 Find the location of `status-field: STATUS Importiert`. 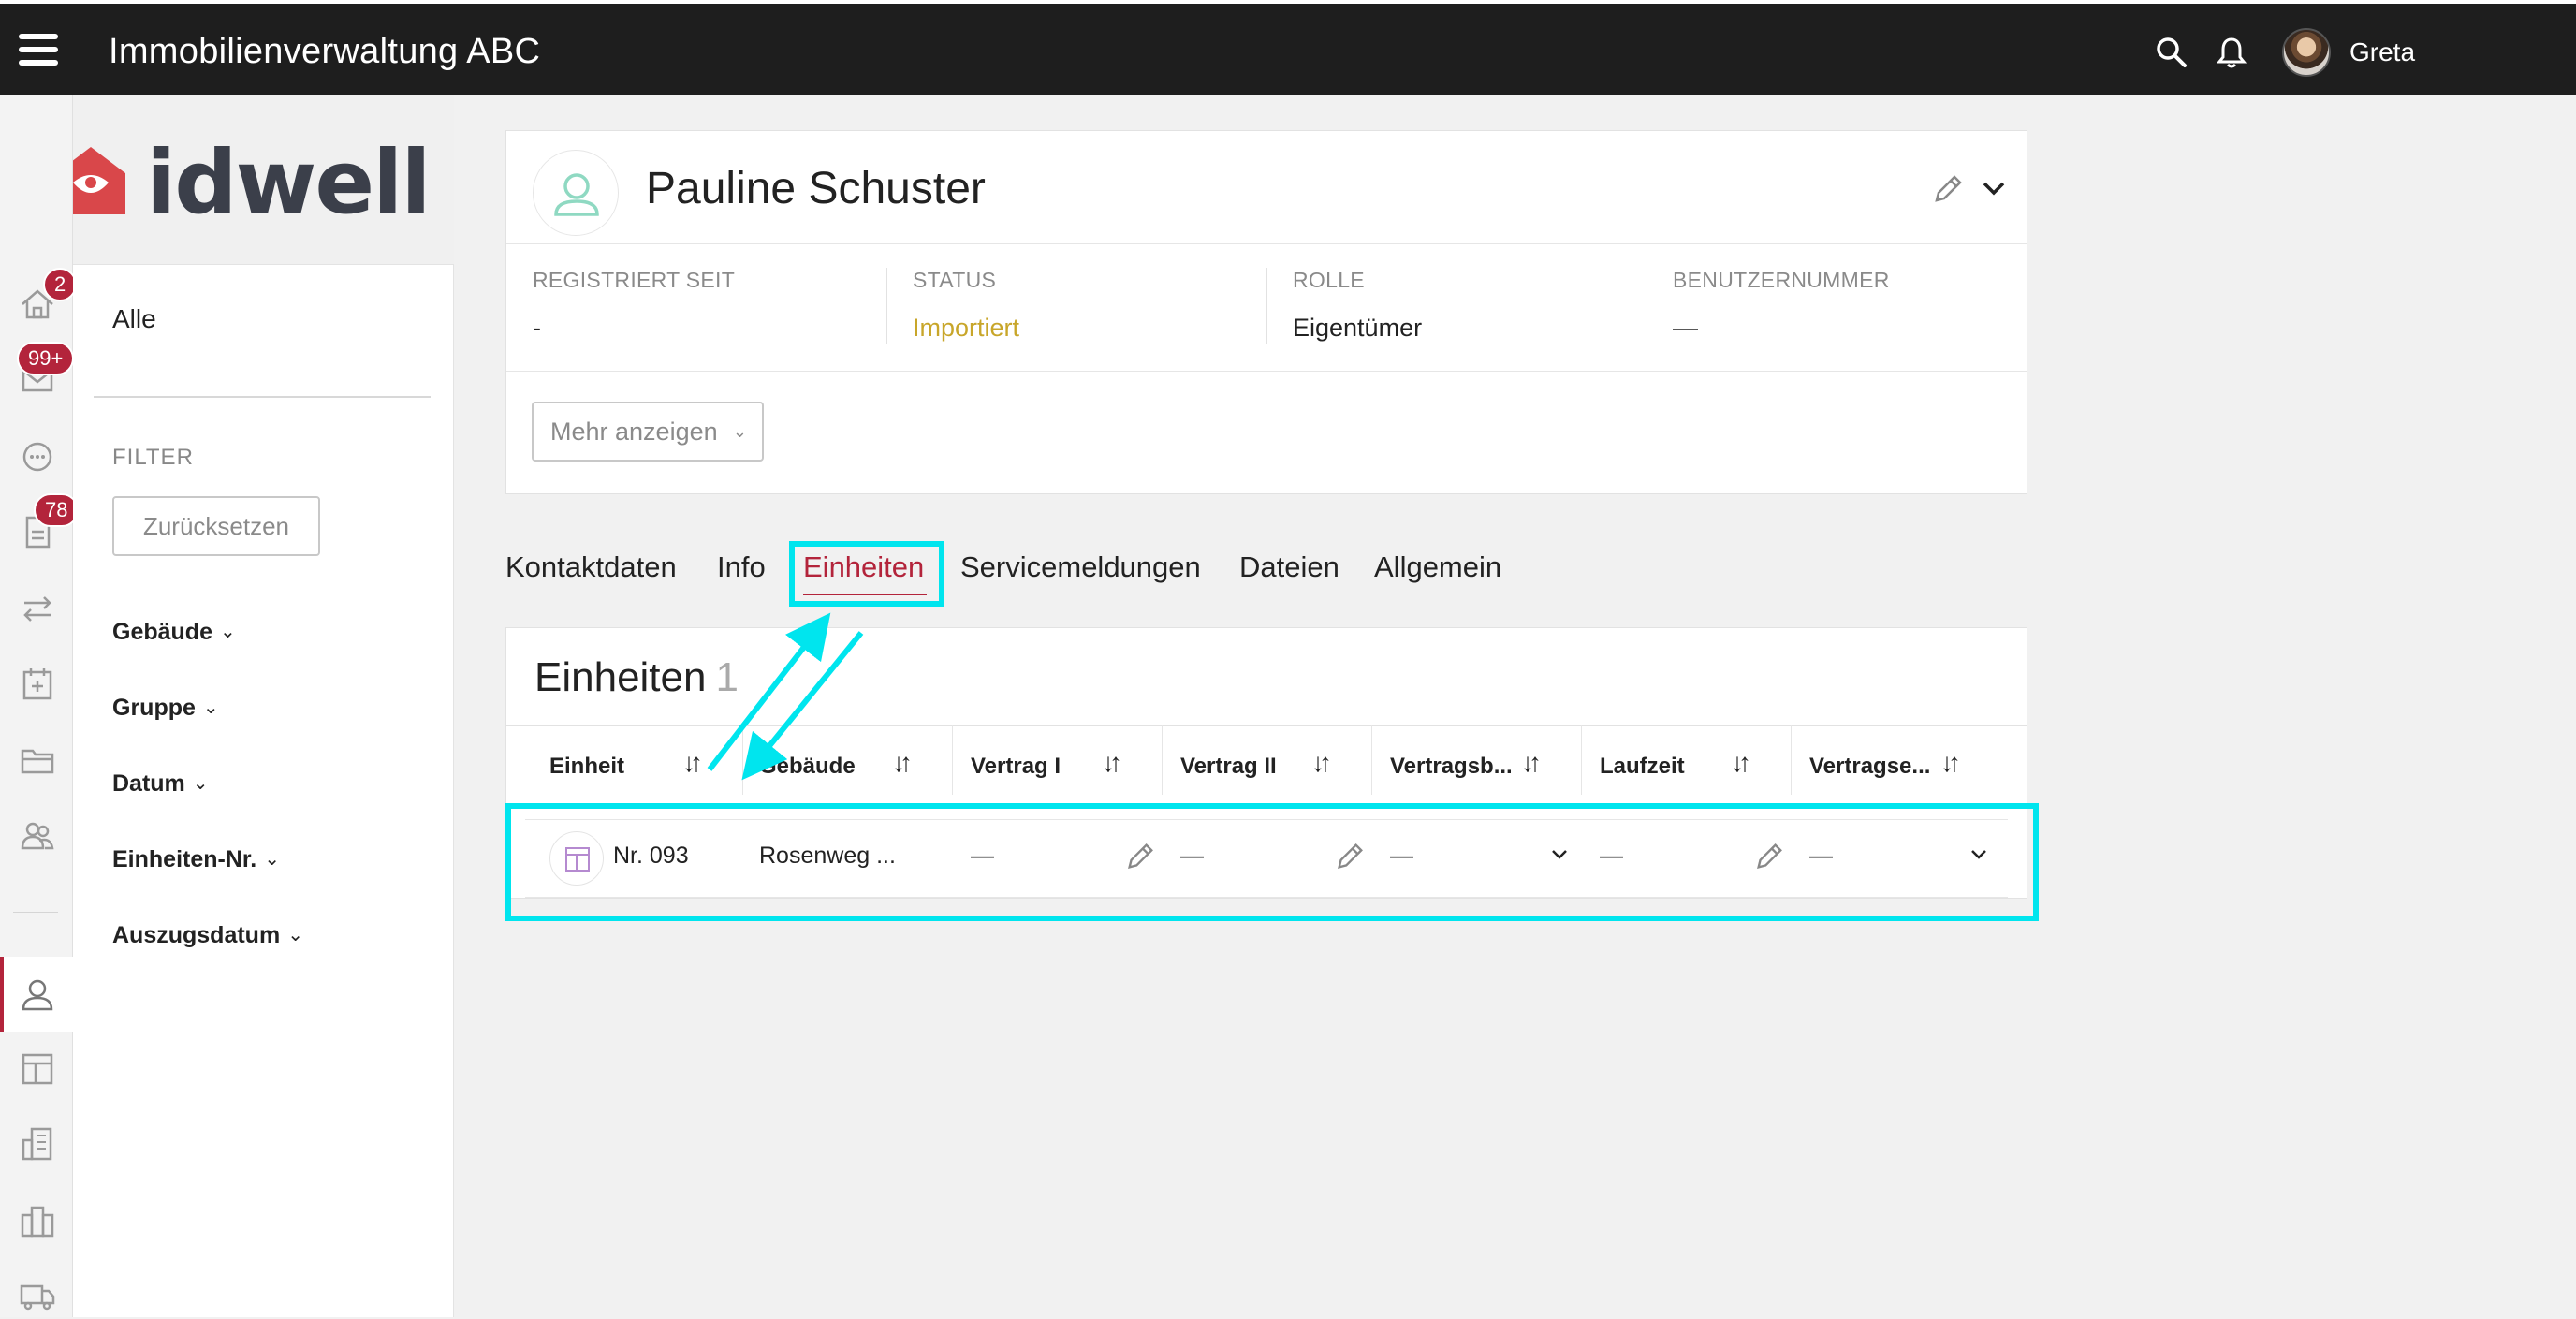

status-field: STATUS Importiert is located at coordinates (966, 305).